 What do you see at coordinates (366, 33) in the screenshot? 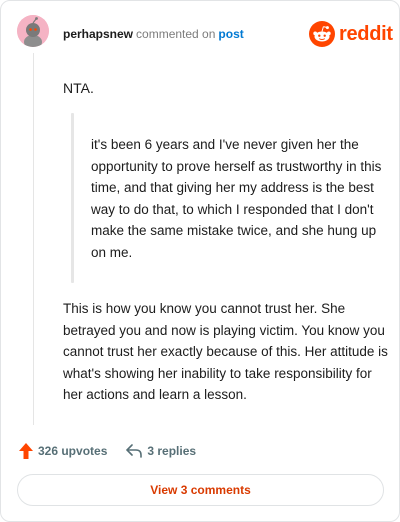
I see `reddit-wordmark: reddit` at bounding box center [366, 33].